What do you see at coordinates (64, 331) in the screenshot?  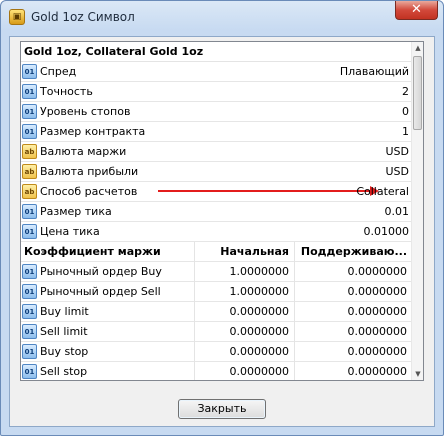 I see `margin-row-label: Sell limit` at bounding box center [64, 331].